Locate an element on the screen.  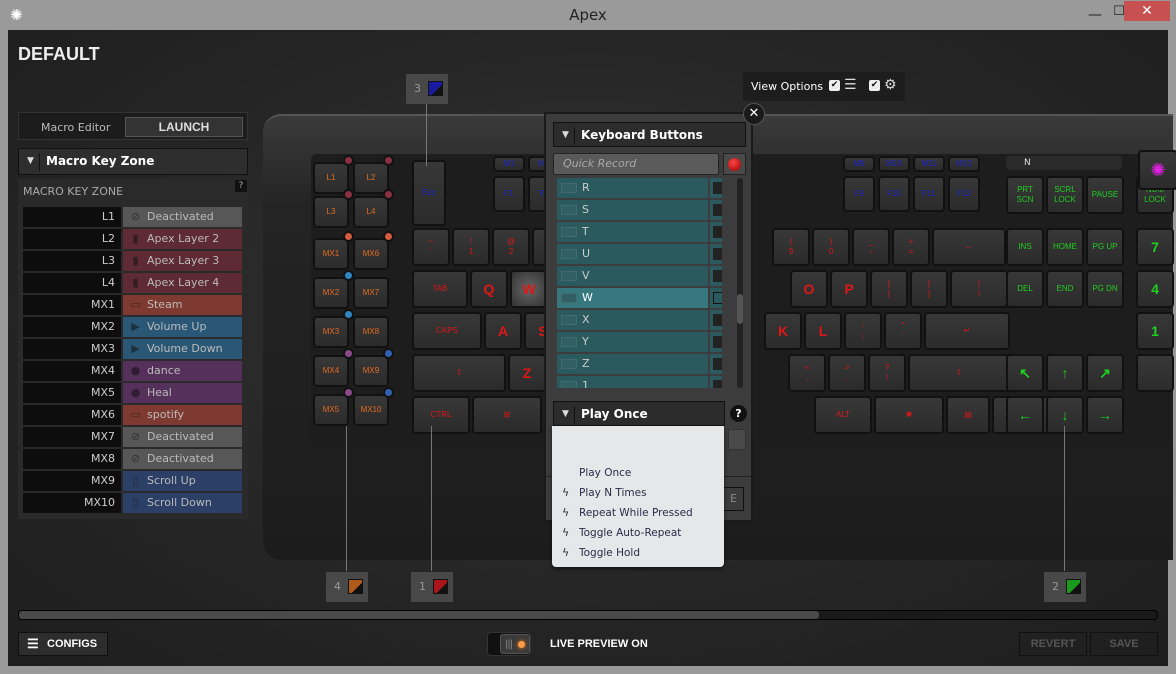
key-a-12: ↵ is located at coordinates (967, 331).